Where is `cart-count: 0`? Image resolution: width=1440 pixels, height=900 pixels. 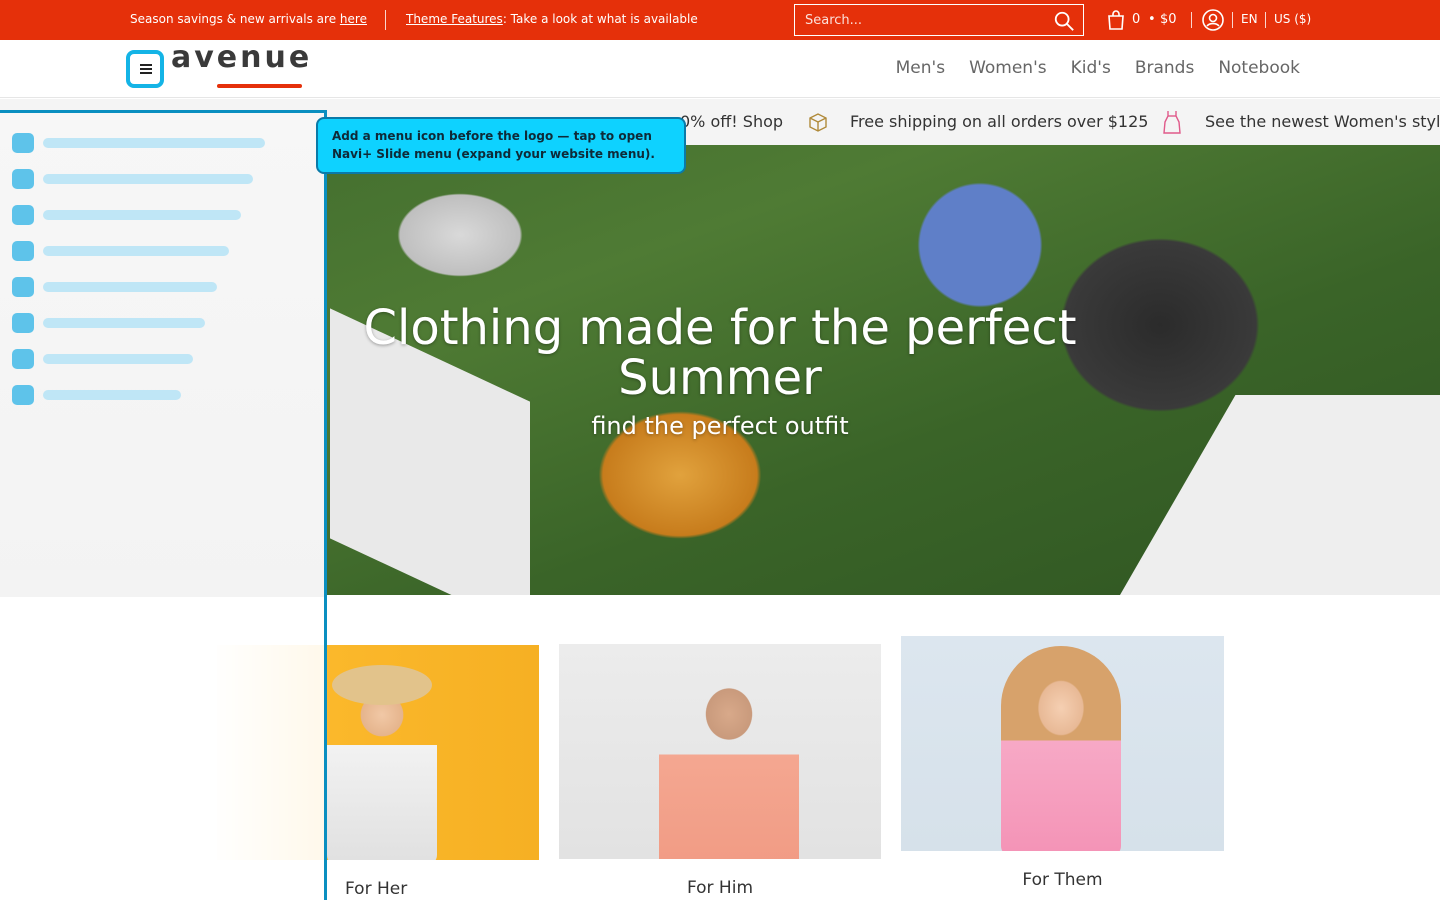 cart-count: 0 is located at coordinates (1136, 19).